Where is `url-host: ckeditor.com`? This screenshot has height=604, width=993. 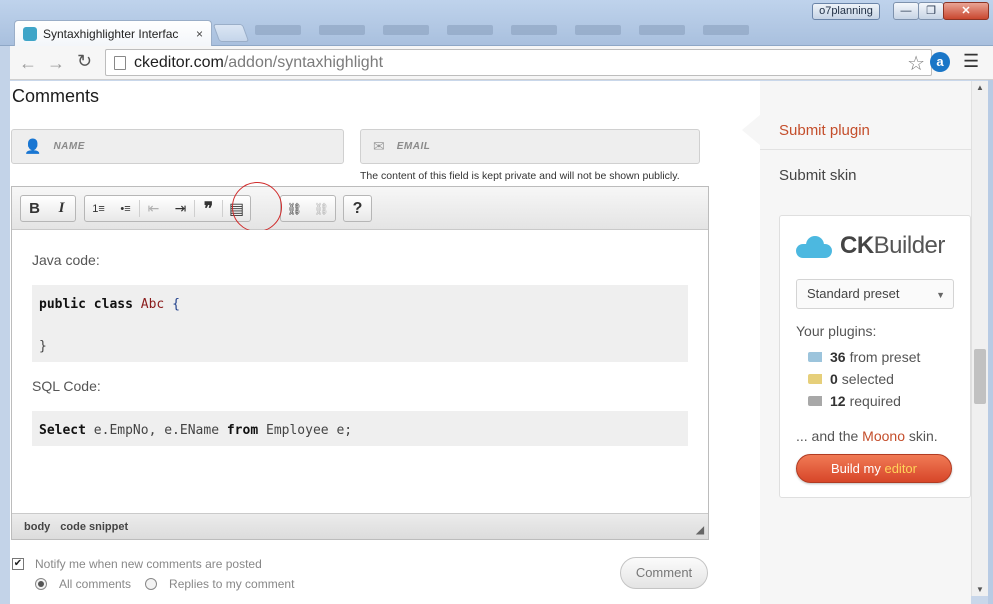
url-host: ckeditor.com is located at coordinates (179, 62).